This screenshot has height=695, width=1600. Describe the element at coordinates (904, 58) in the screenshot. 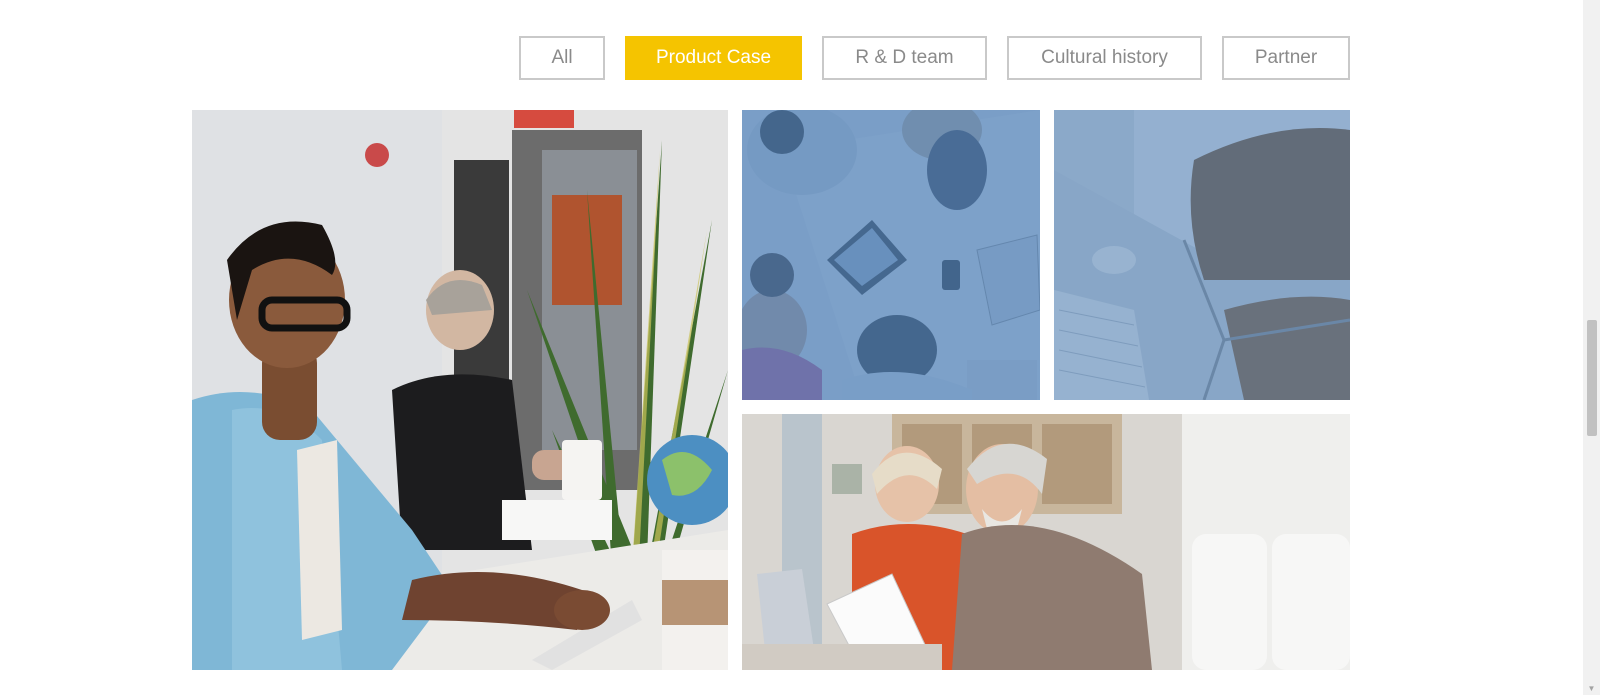

I see `filter-rd-team-button: R & D team` at that location.